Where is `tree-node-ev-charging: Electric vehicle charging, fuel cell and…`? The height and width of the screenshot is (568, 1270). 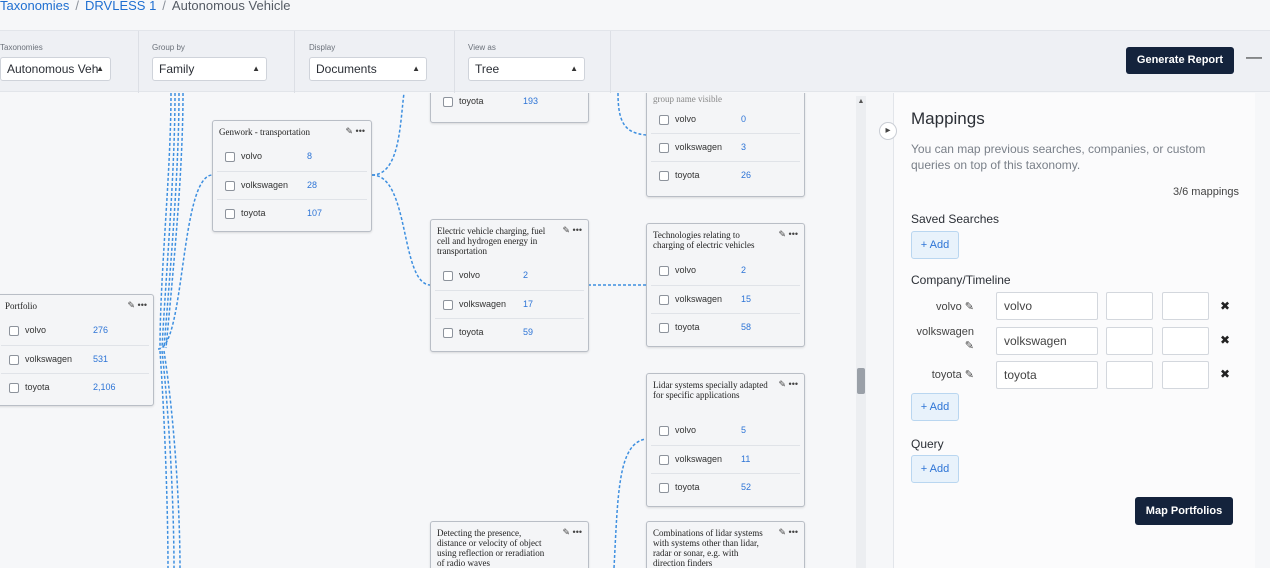
tree-node-ev-charging: Electric vehicle charging, fuel cell and… is located at coordinates (509, 285).